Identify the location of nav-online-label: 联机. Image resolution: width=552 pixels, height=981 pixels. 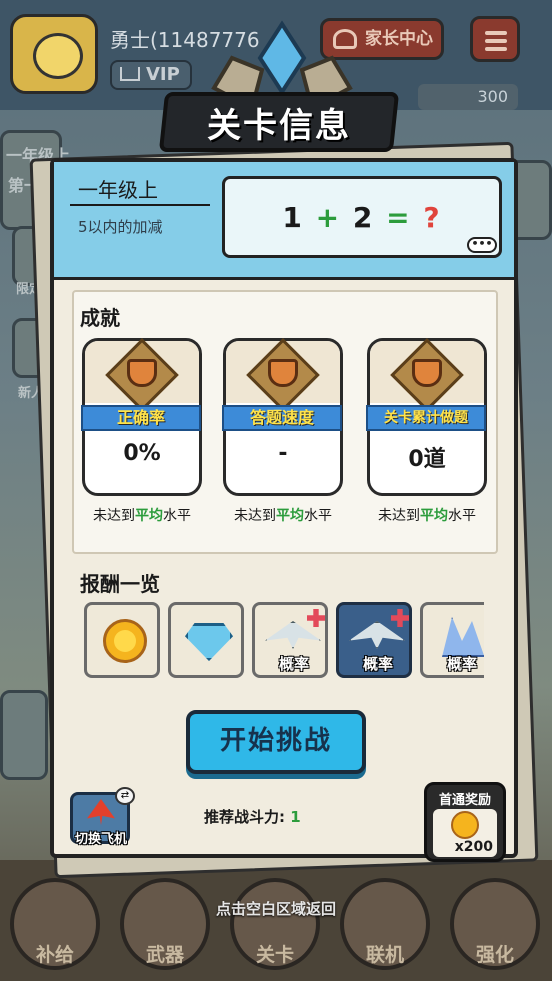
(384, 955).